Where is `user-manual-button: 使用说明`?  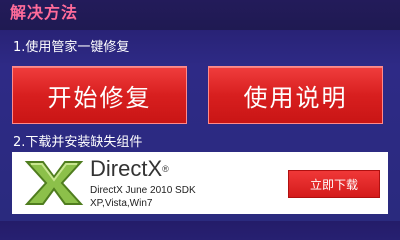
user-manual-button: 使用说明 is located at coordinates (295, 95).